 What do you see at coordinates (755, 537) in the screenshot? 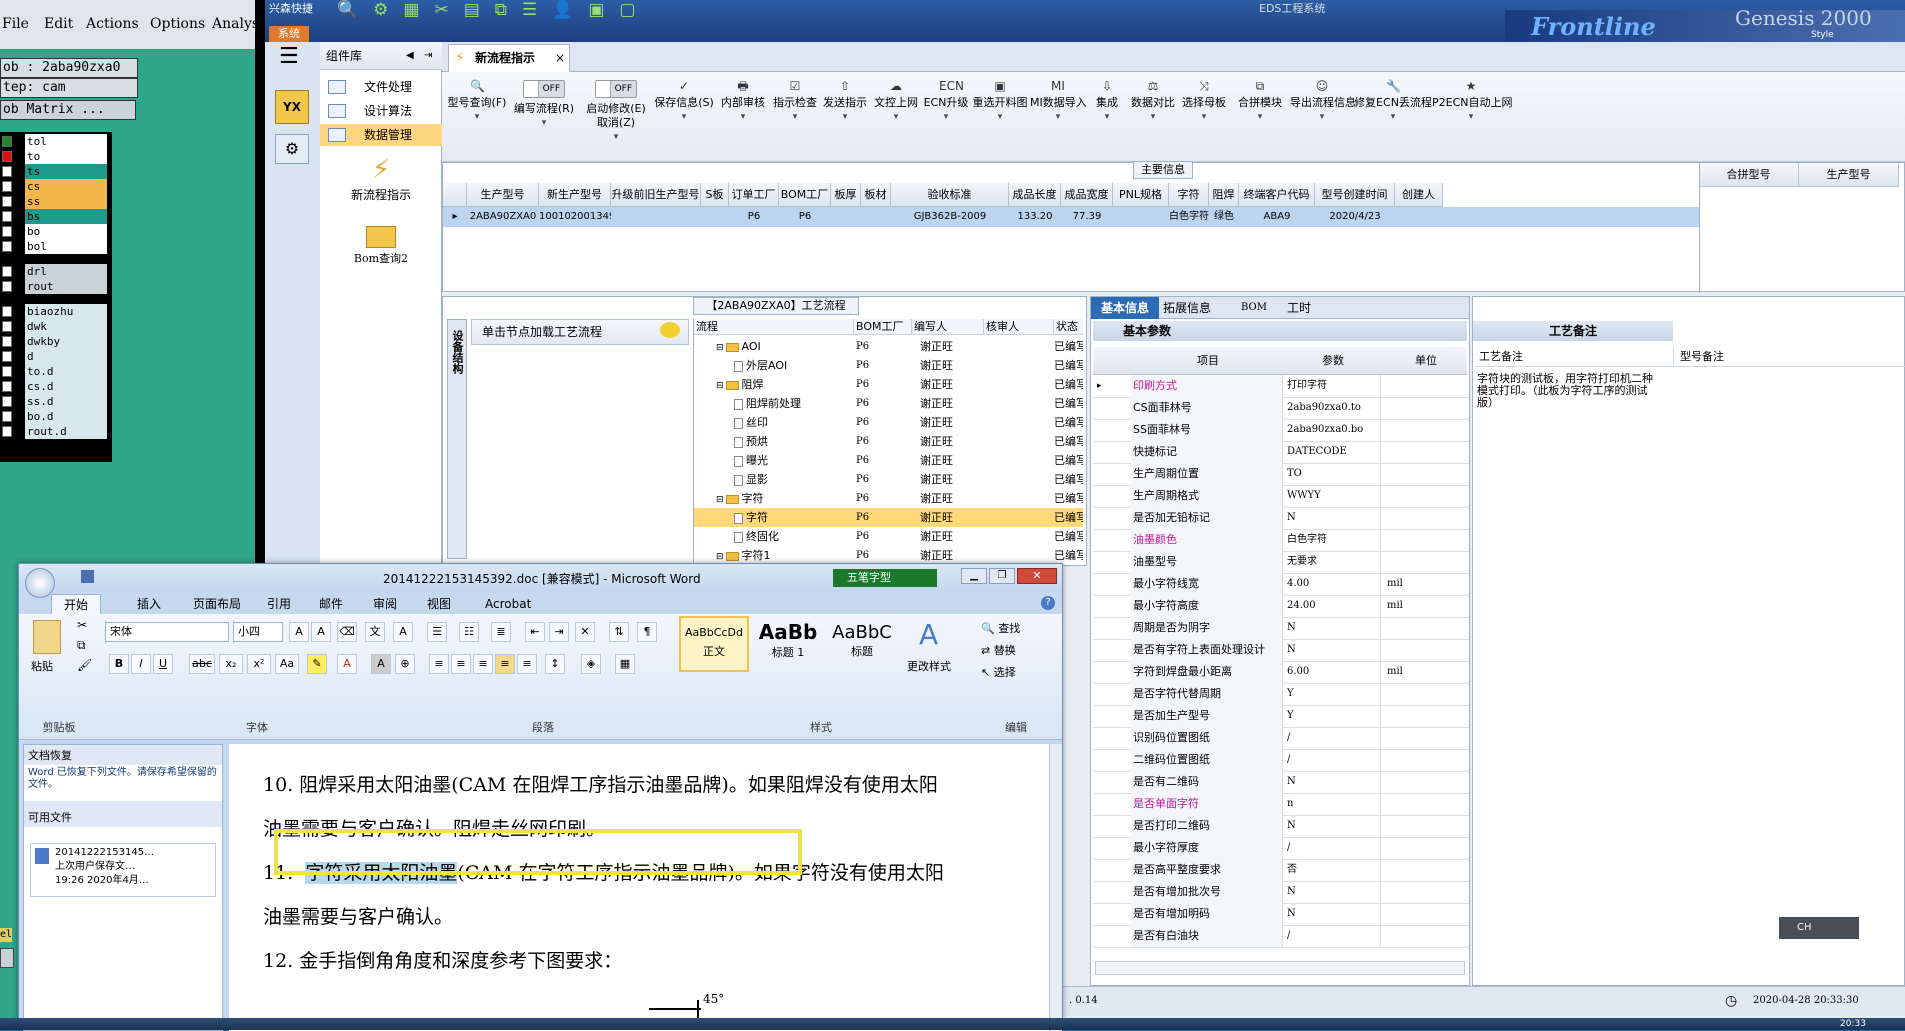
I see `process-node: 终固化` at bounding box center [755, 537].